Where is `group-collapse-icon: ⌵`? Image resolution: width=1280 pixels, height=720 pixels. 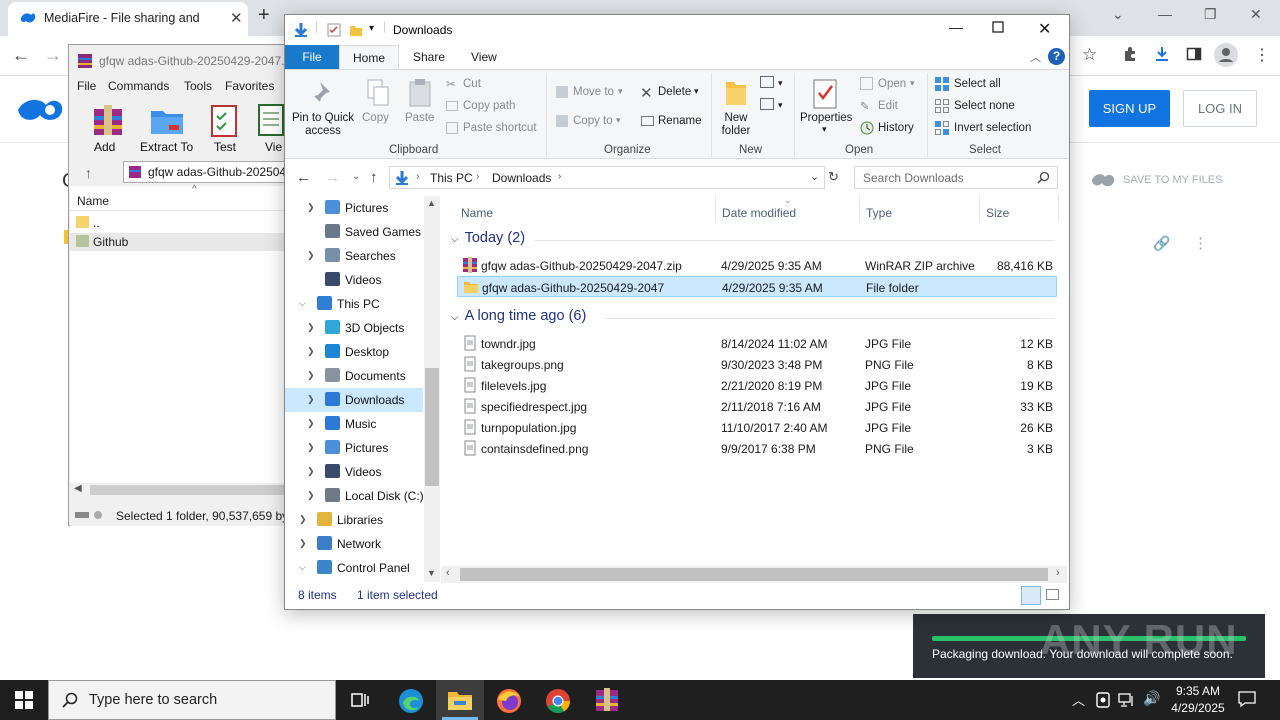
group-collapse-icon: ⌵ is located at coordinates (455, 239).